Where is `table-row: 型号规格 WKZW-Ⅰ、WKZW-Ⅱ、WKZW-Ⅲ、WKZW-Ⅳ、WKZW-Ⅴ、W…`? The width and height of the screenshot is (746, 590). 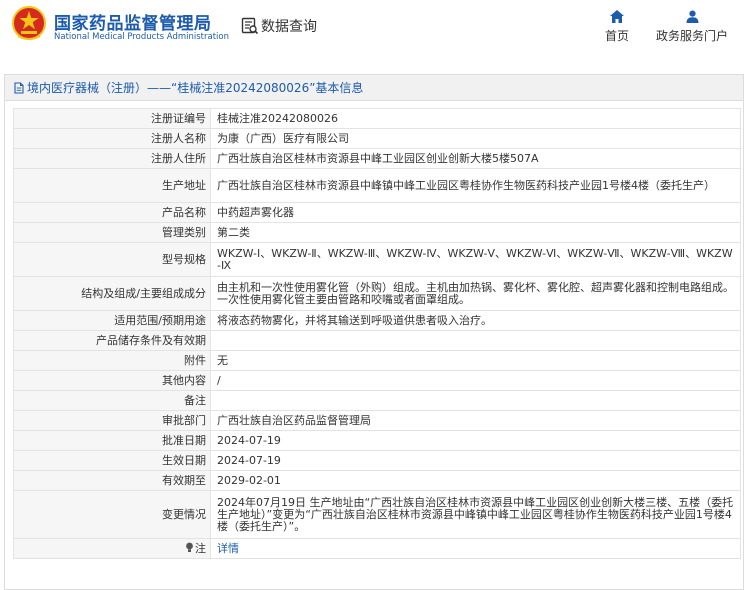 table-row: 型号规格 WKZW-Ⅰ、WKZW-Ⅱ、WKZW-Ⅲ、WKZW-Ⅳ、WKZW-Ⅴ、W… is located at coordinates (377, 259).